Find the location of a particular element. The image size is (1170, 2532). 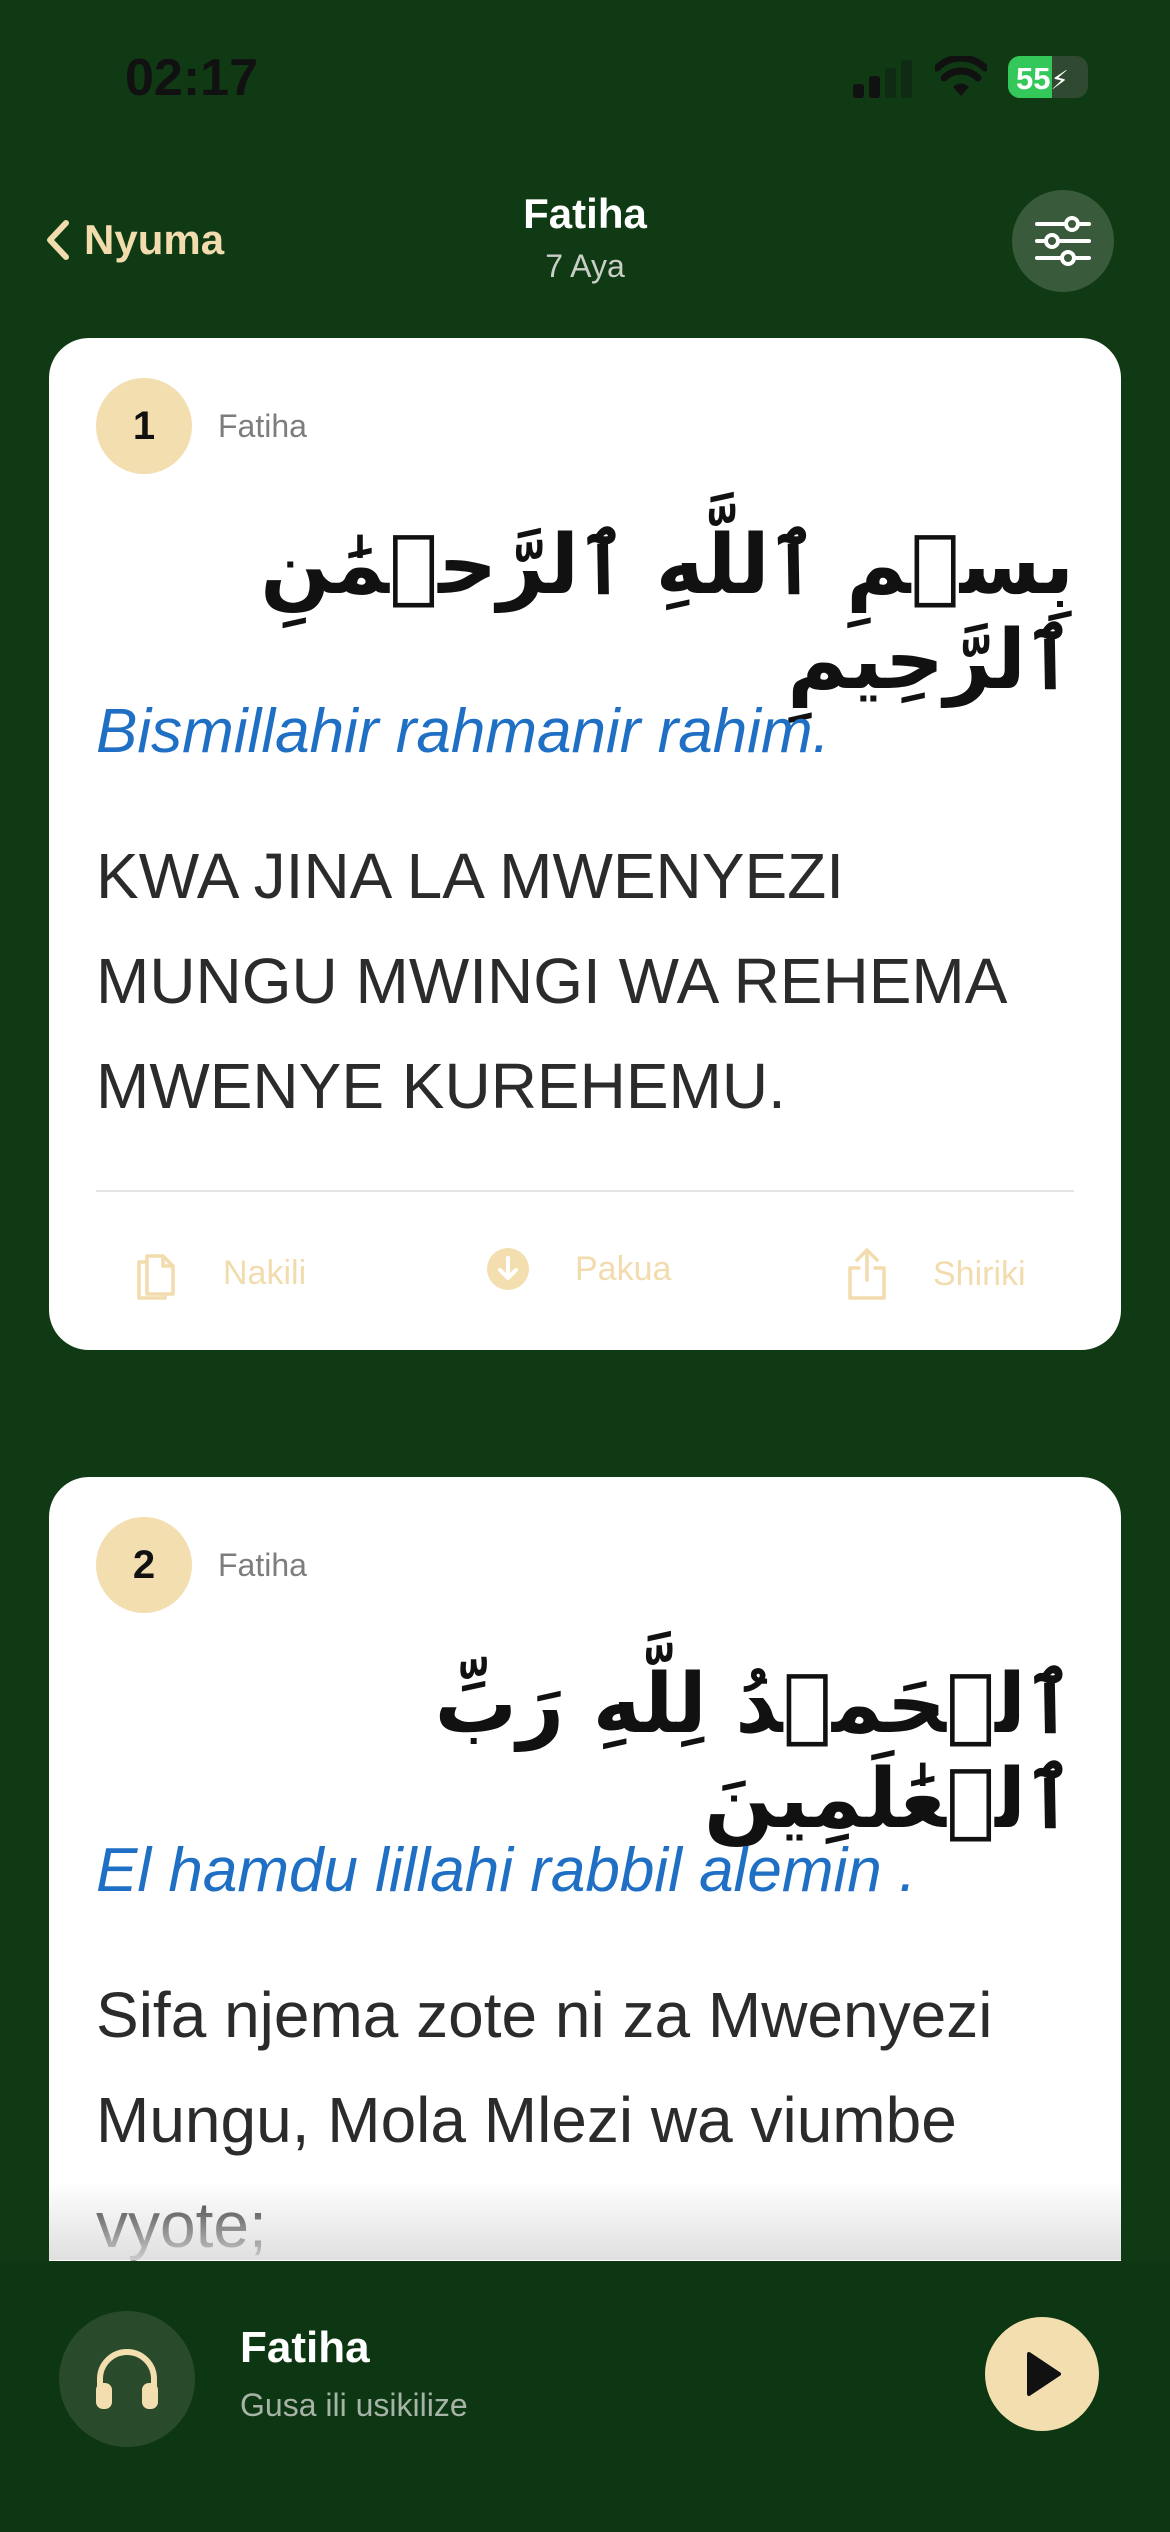

sliders-icon is located at coordinates (1063, 241).